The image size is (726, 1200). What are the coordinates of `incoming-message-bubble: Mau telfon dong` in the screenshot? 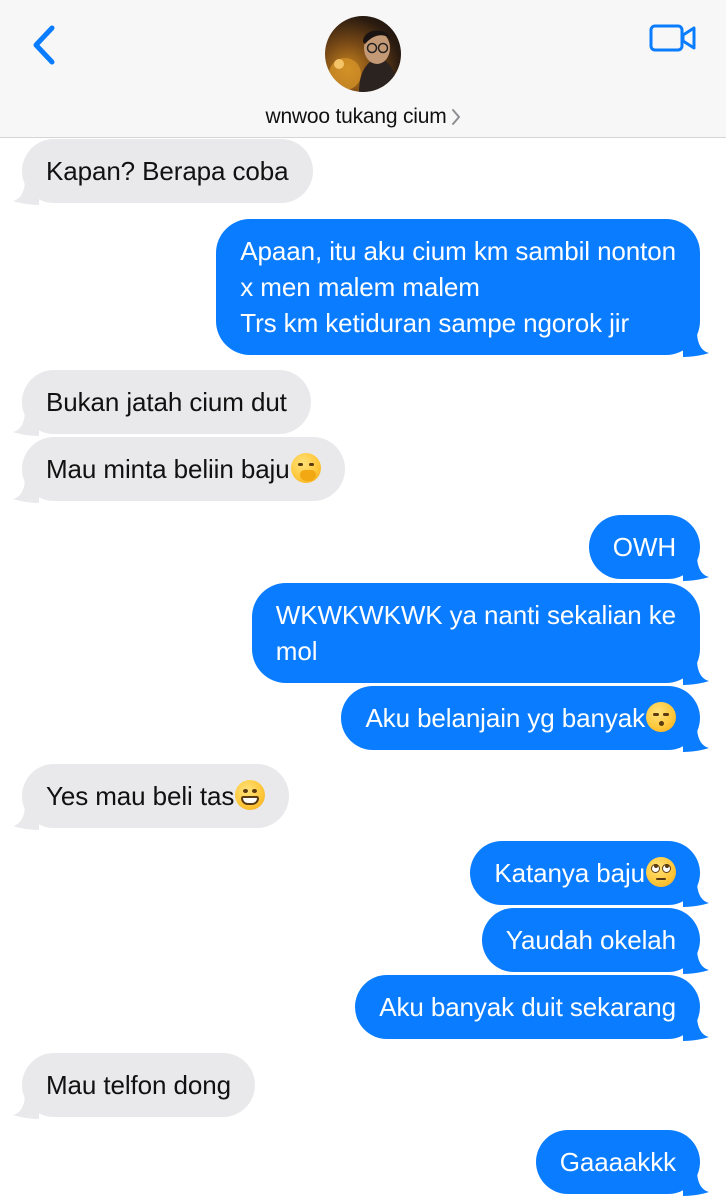 It's located at (134, 1086).